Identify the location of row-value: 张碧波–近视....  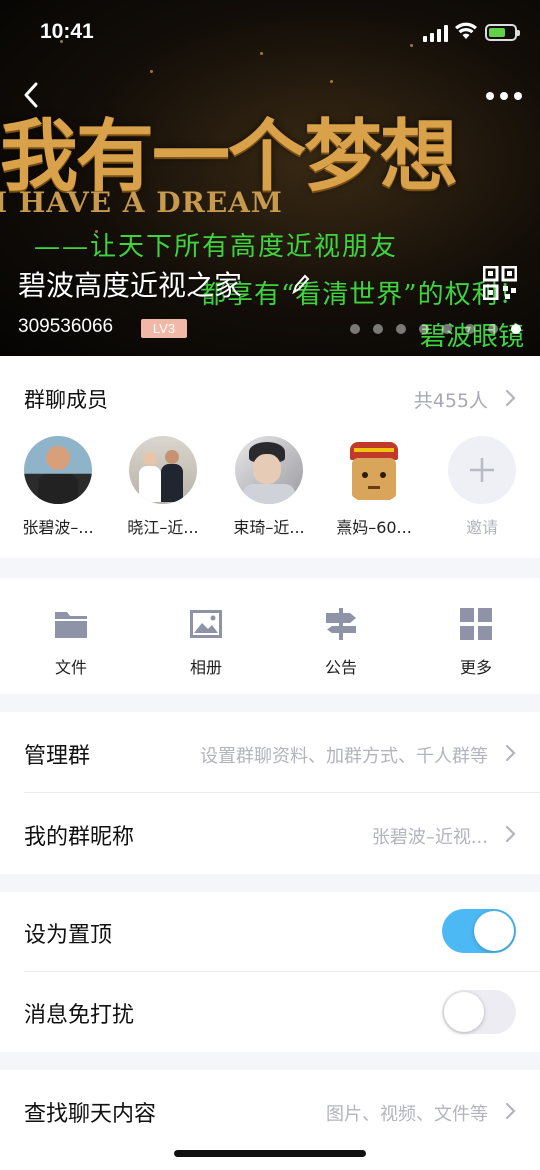
(429, 837).